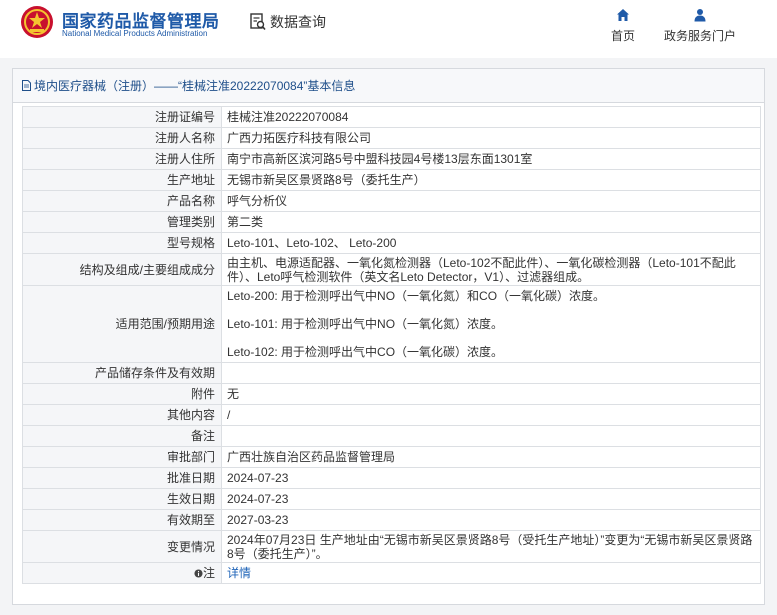 This screenshot has width=777, height=615. What do you see at coordinates (122, 159) in the screenshot?
I see `field-label: 注册人住所` at bounding box center [122, 159].